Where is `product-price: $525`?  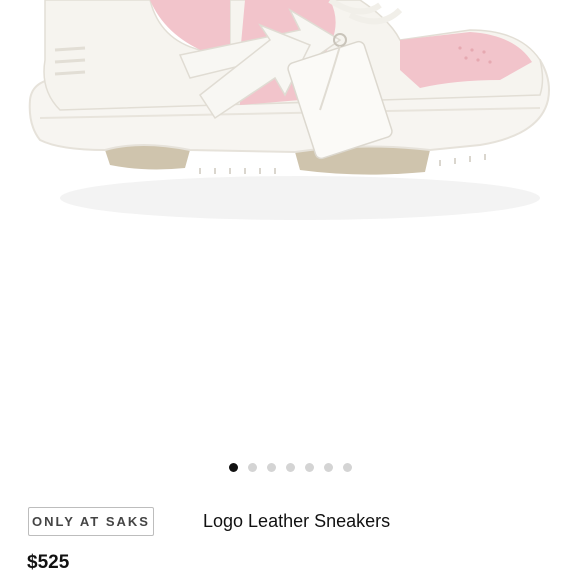 product-price: $525 is located at coordinates (48, 562).